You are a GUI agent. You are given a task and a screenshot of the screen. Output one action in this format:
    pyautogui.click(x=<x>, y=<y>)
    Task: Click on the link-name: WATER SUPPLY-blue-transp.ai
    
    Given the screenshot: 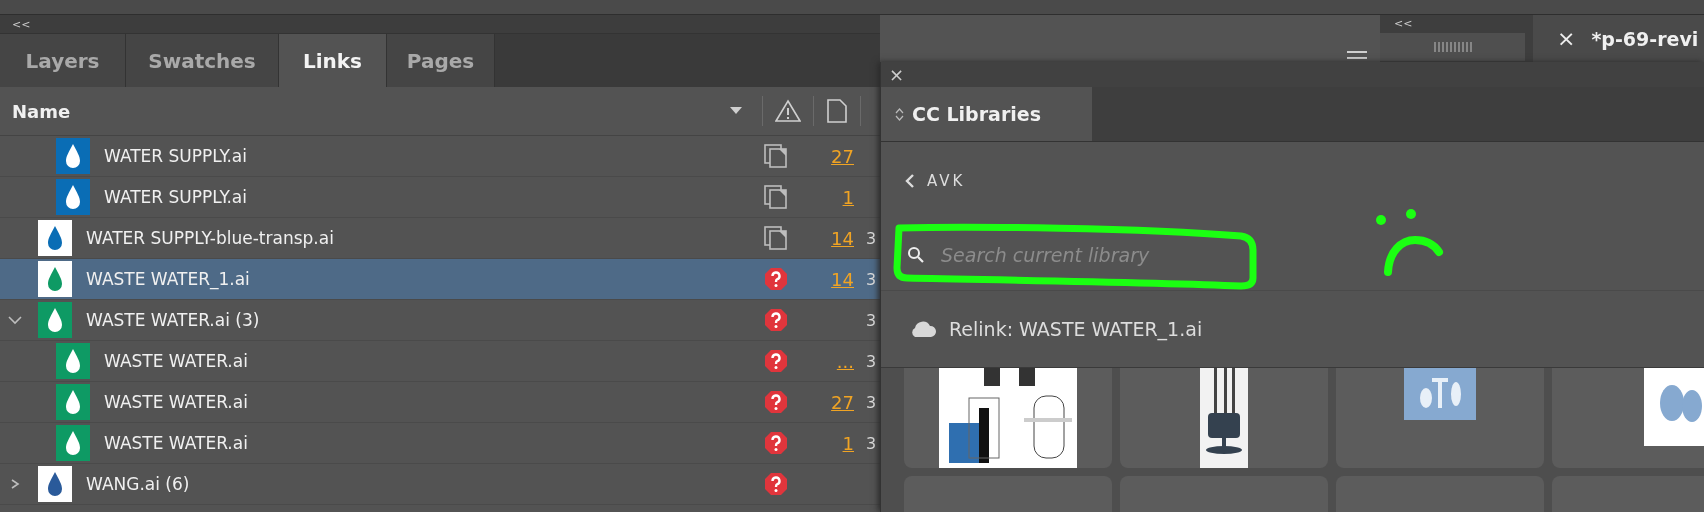 What is the action you would take?
    pyautogui.click(x=210, y=238)
    